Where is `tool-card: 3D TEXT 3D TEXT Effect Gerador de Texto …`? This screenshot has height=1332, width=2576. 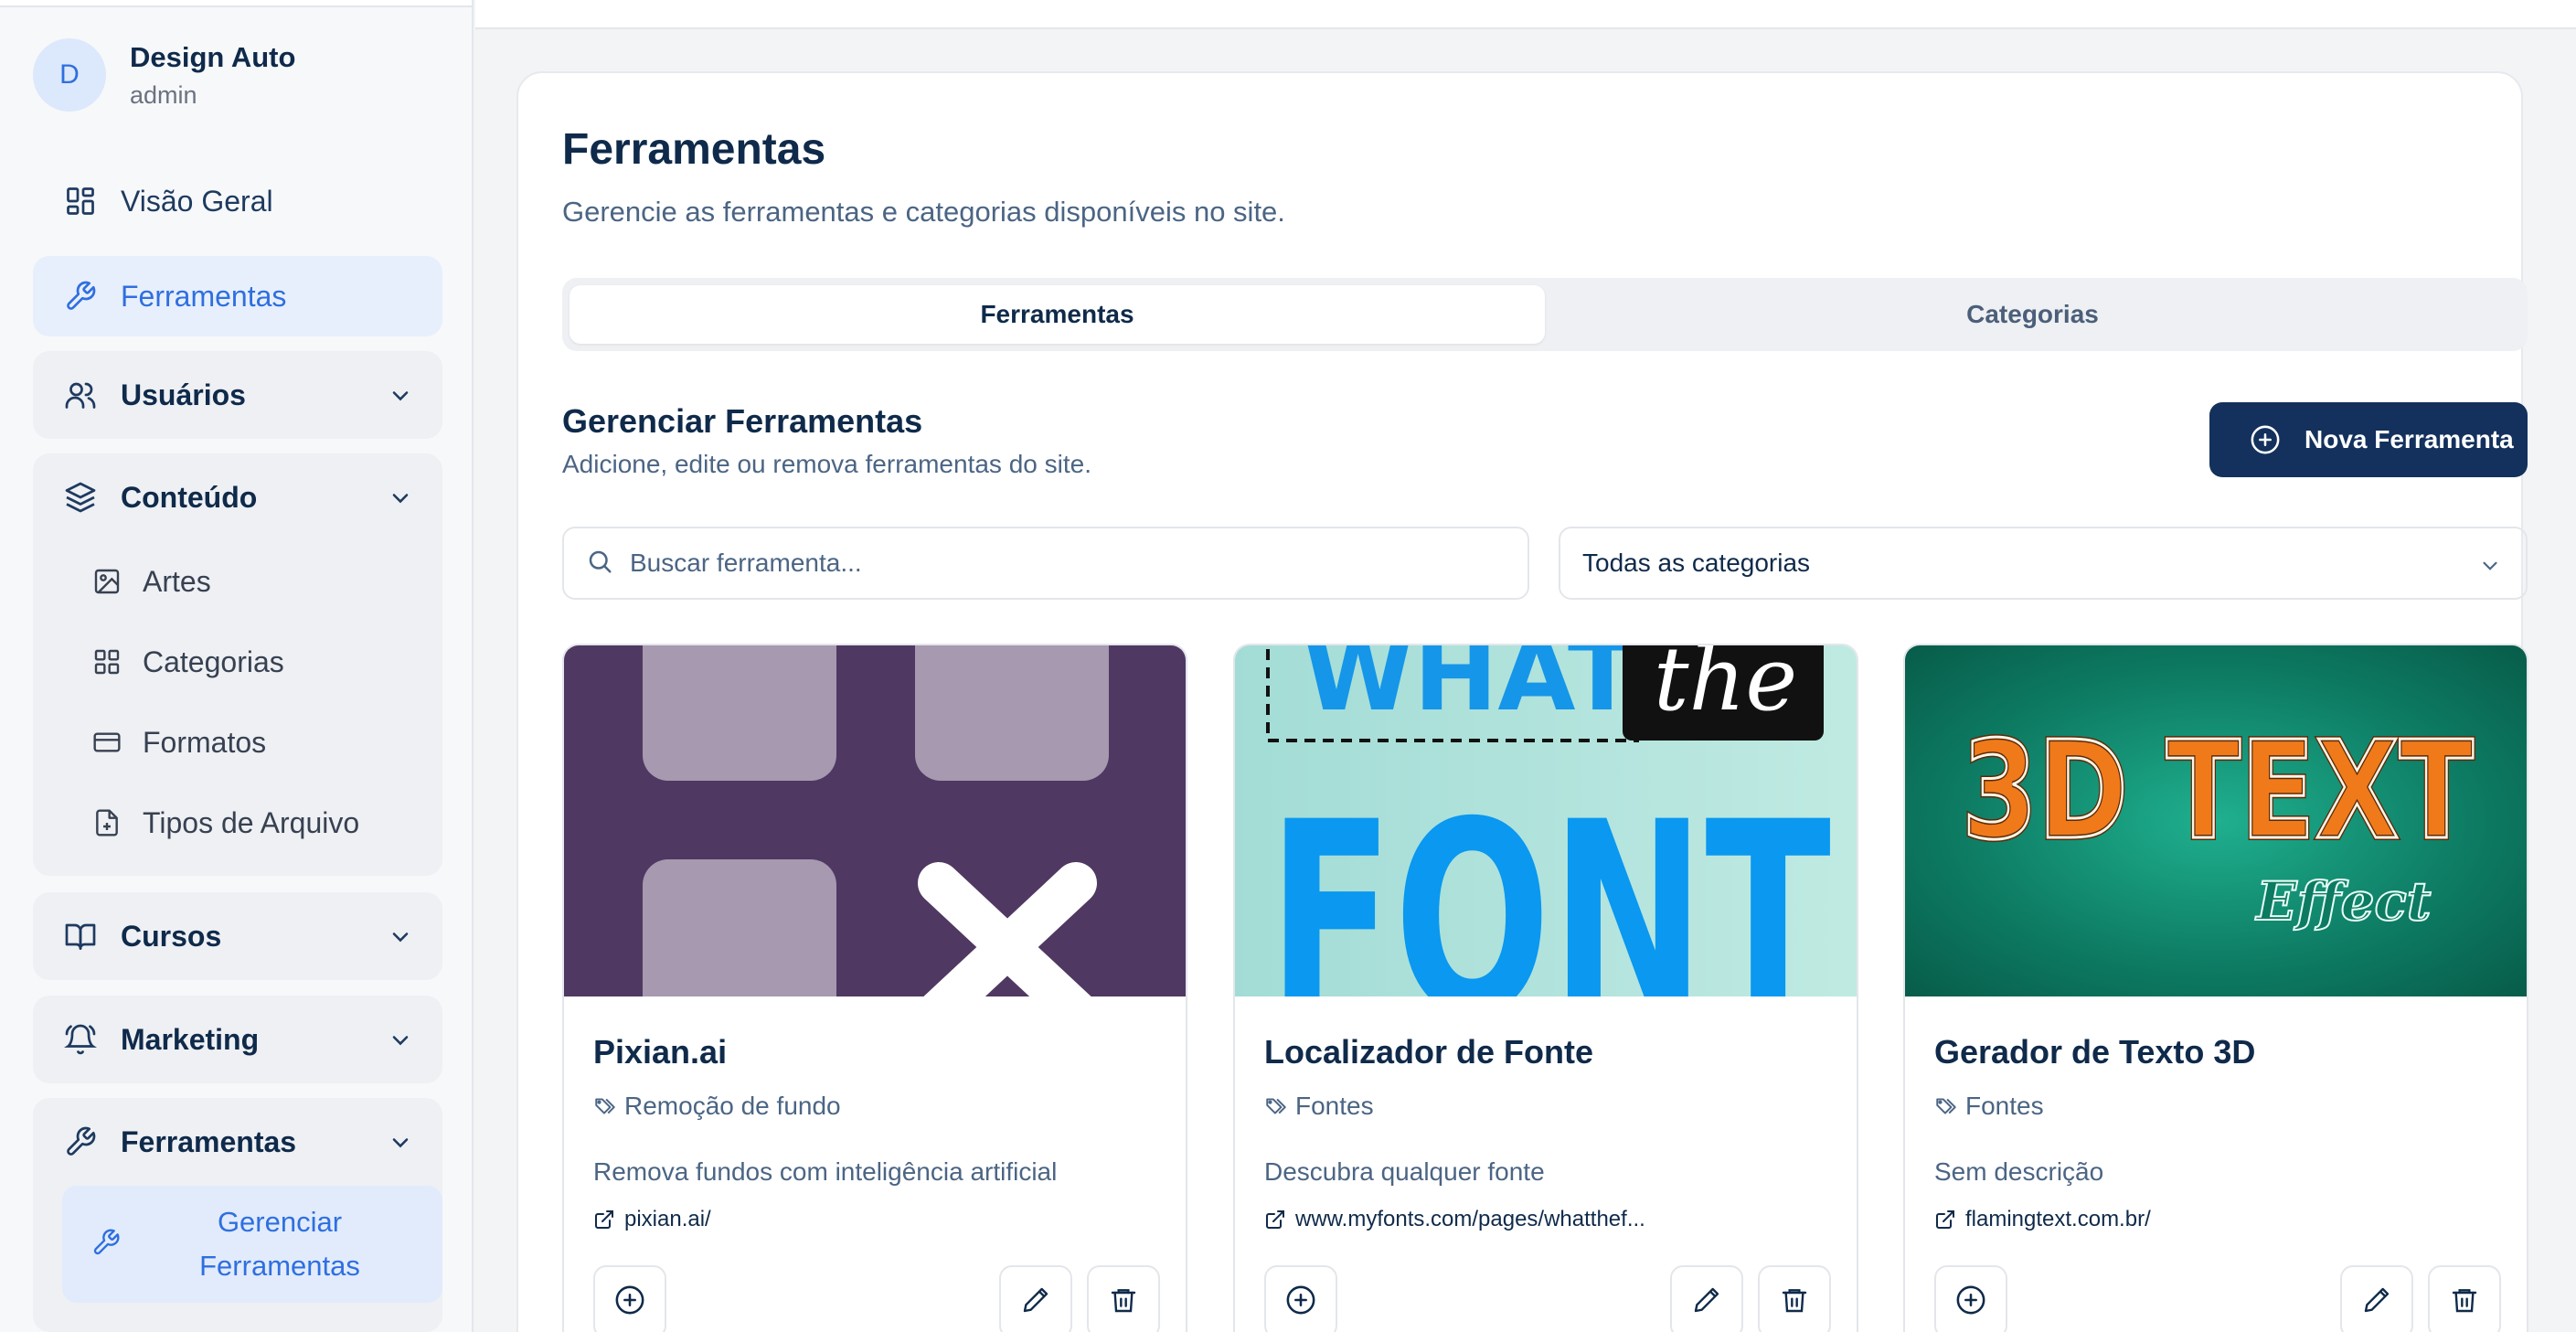
tool-card: 3D TEXT 3D TEXT Effect Gerador de Texto … is located at coordinates (2215, 988).